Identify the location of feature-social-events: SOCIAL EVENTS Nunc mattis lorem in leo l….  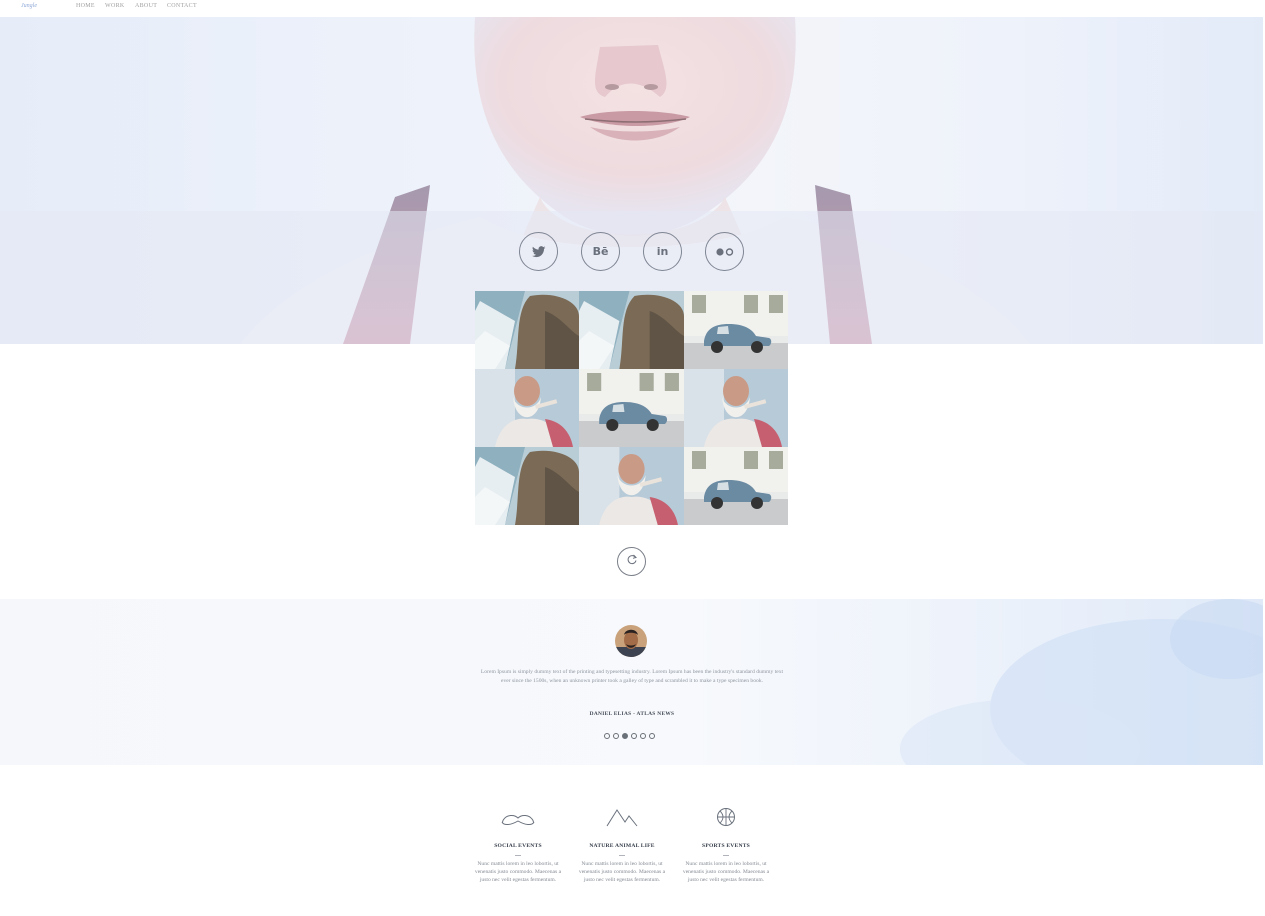
(518, 845).